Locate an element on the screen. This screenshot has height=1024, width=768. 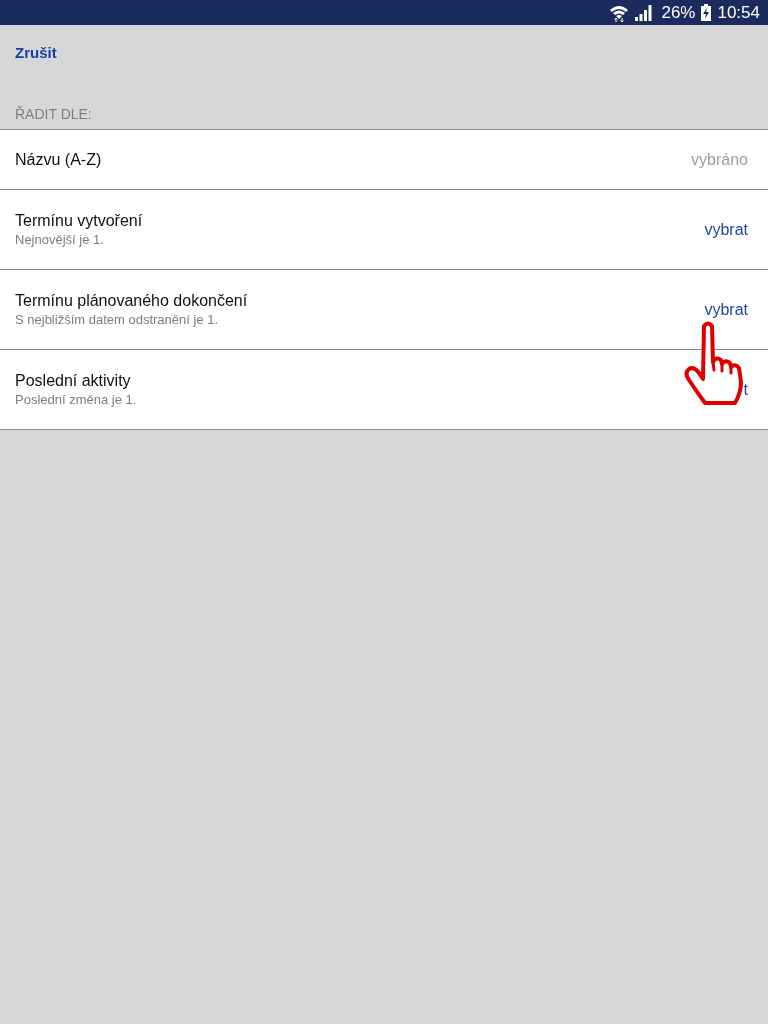
option-description: S nejbližším datem odstranění je 1. is located at coordinates (117, 319).